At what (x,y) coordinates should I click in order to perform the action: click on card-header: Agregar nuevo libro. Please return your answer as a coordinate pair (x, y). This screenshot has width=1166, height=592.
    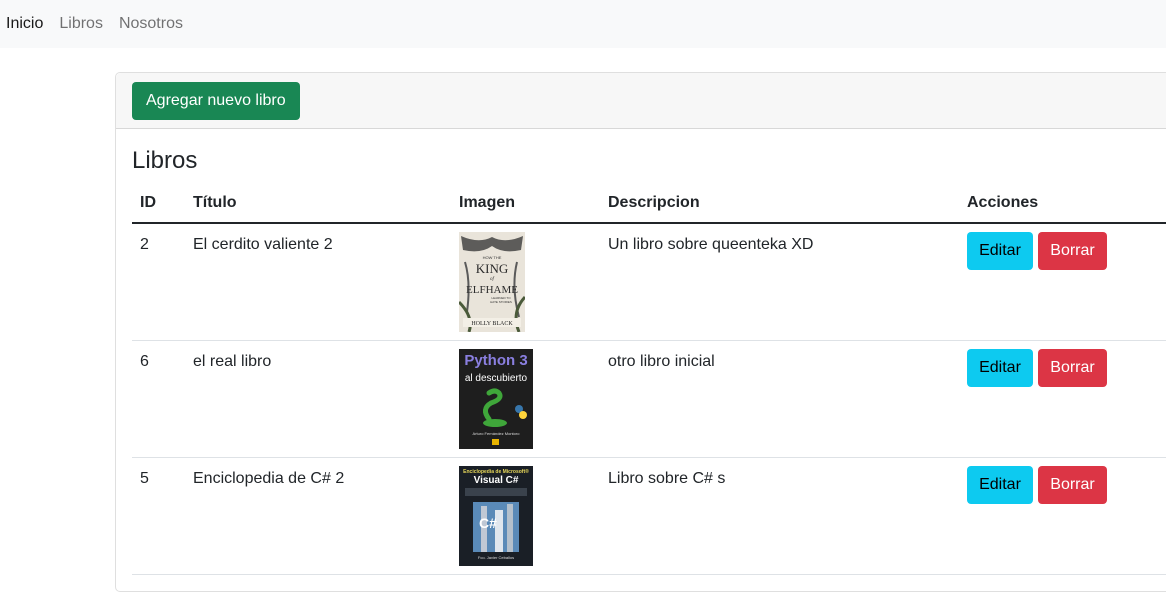
    Looking at the image, I should click on (641, 101).